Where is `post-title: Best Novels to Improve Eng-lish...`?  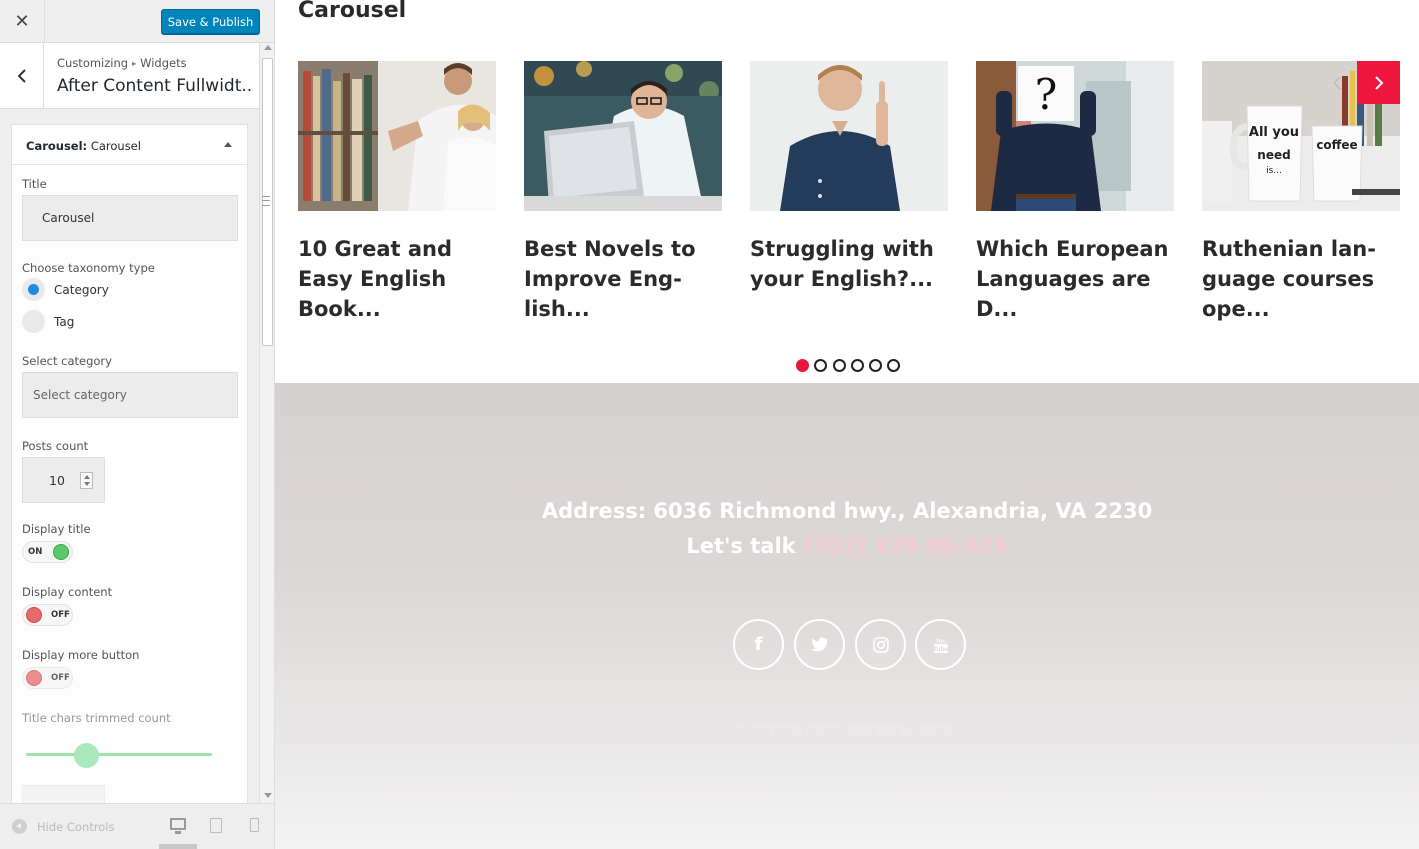 post-title: Best Novels to Improve Eng-lish... is located at coordinates (623, 279).